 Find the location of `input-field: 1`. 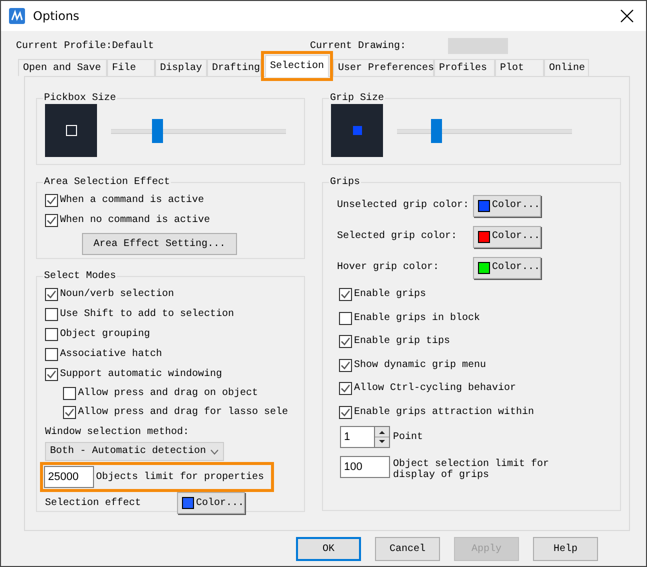

input-field: 1 is located at coordinates (357, 437).